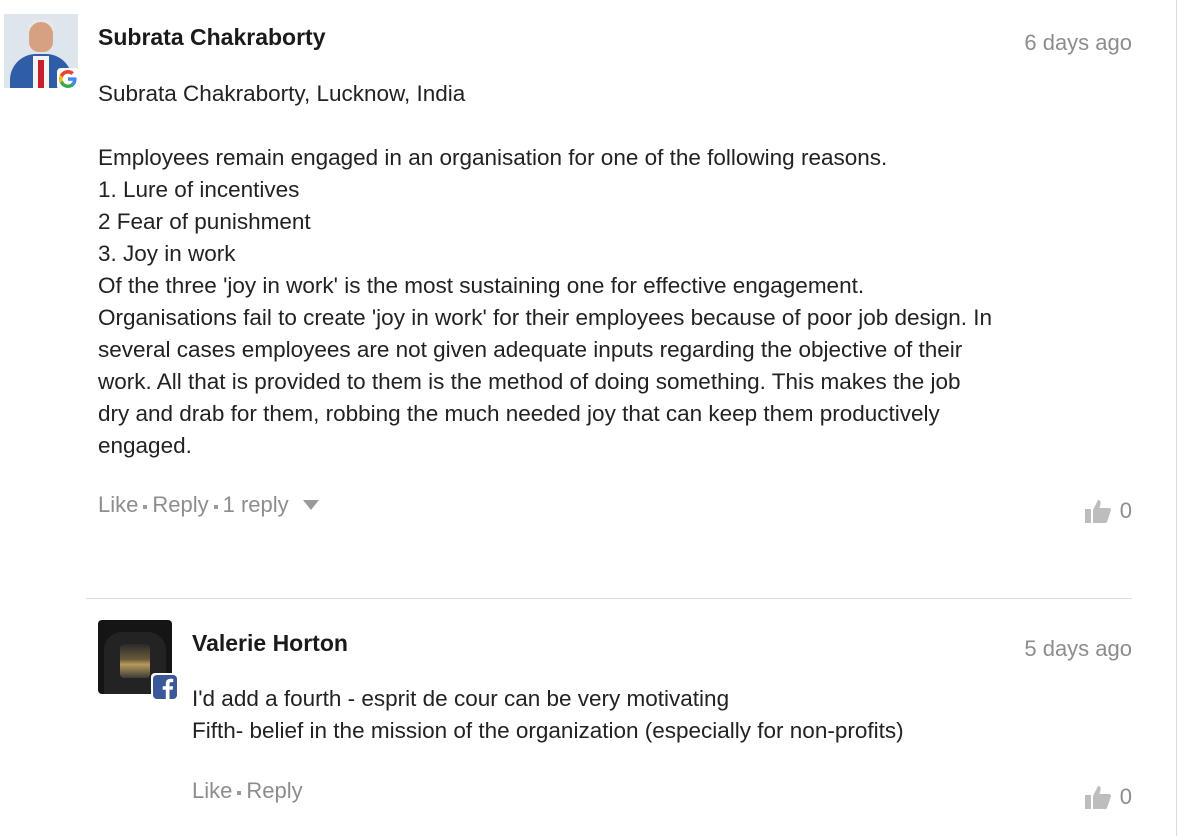 Image resolution: width=1182 pixels, height=836 pixels. What do you see at coordinates (270, 643) in the screenshot?
I see `comment-author: Valerie Horton` at bounding box center [270, 643].